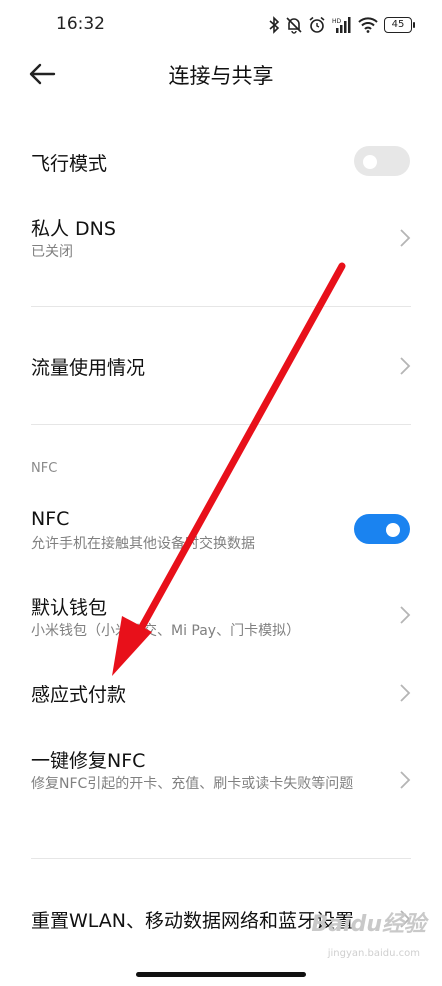  Describe the element at coordinates (221, 616) in the screenshot. I see `default-wallet-row: 默认钱包 小米钱包（小米公交、Mi Pay、门卡模拟）` at that location.